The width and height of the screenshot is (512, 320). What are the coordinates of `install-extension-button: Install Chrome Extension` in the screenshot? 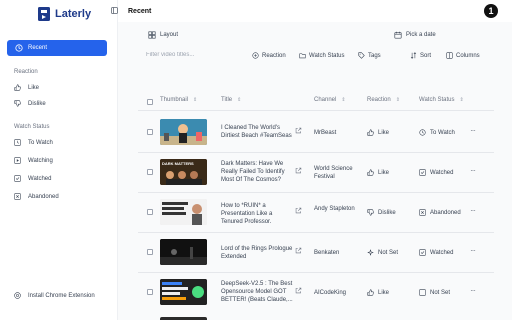 It's located at (54, 295).